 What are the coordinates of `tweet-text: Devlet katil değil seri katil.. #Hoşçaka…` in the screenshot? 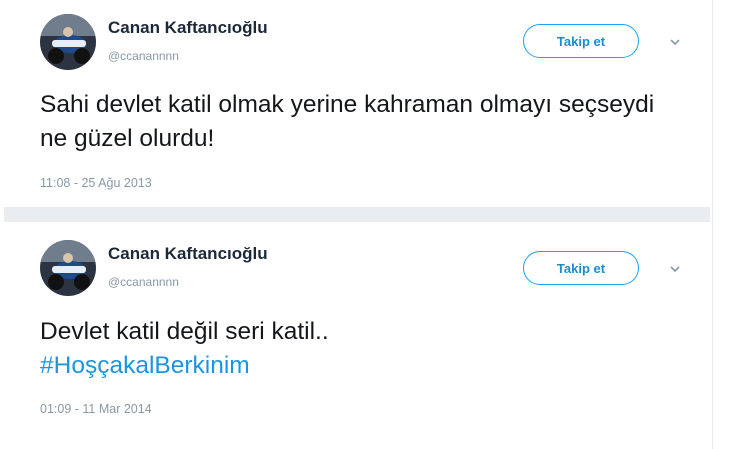 It's located at (360, 349).